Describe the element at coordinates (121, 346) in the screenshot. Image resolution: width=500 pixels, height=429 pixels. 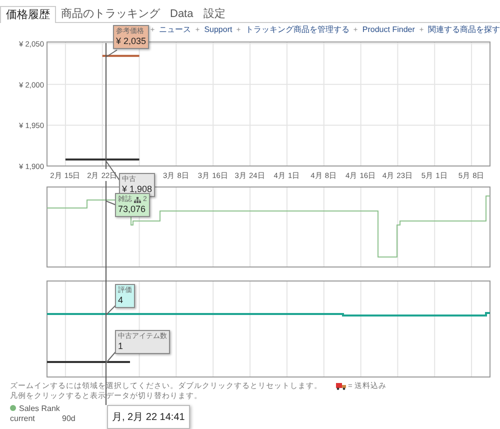
I see `tooltip-value: 1` at that location.